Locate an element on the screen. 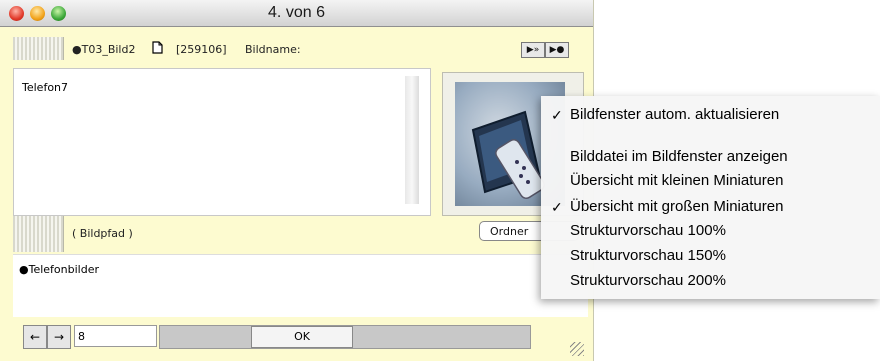 This screenshot has height=361, width=880. menu-item-label: Übersicht mit kleinen Miniaturen is located at coordinates (677, 180).